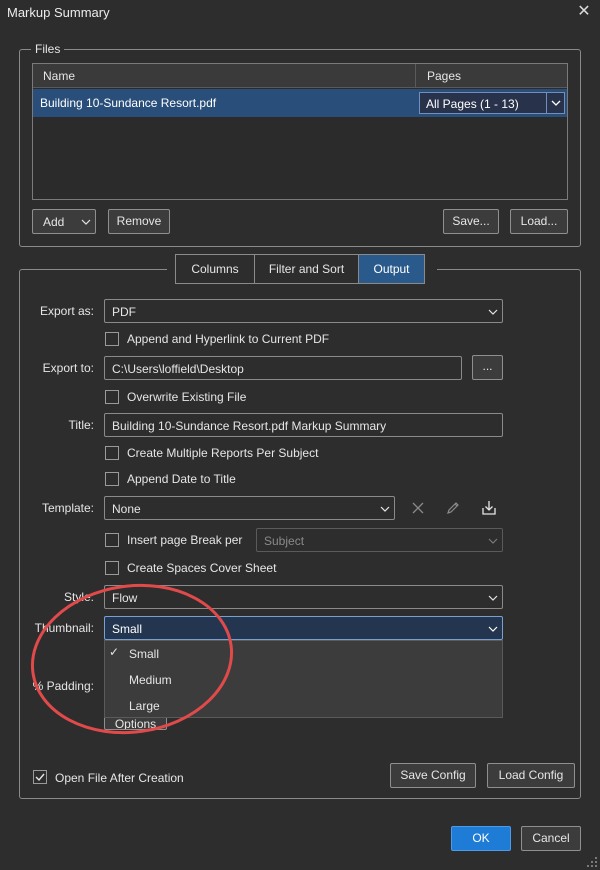 This screenshot has height=870, width=600. I want to click on pages-select: All Pages (1 - 13), so click(492, 103).